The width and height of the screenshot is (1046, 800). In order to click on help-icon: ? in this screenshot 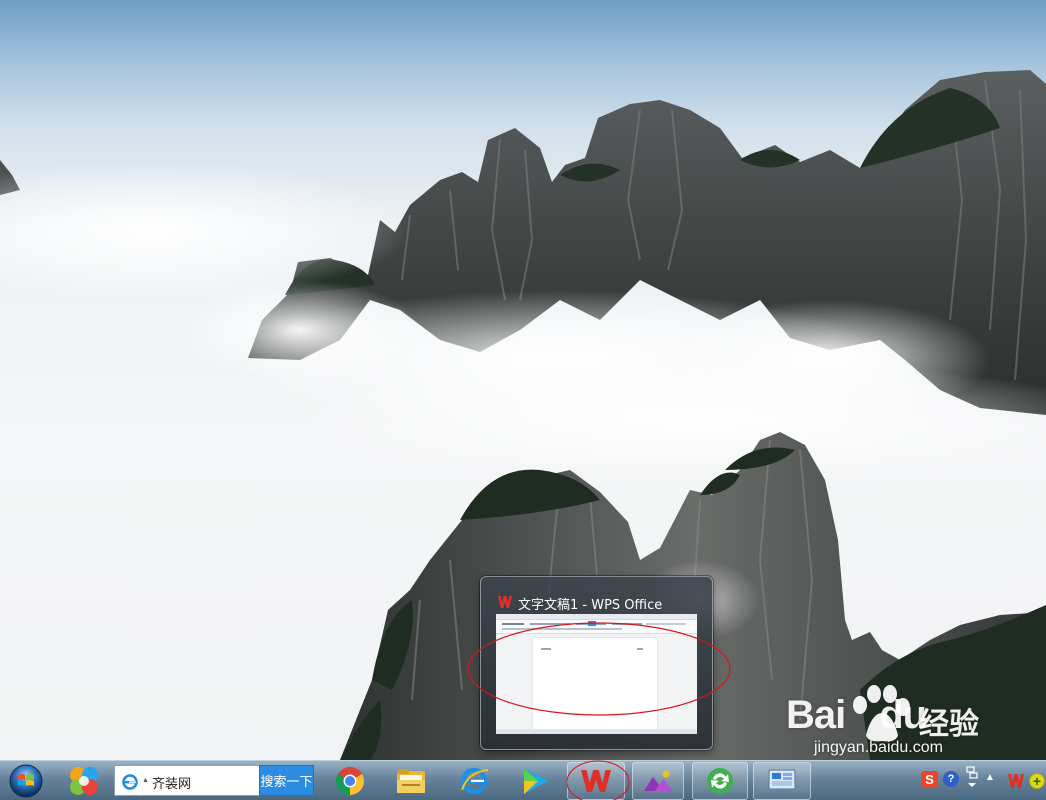, I will do `click(951, 779)`.